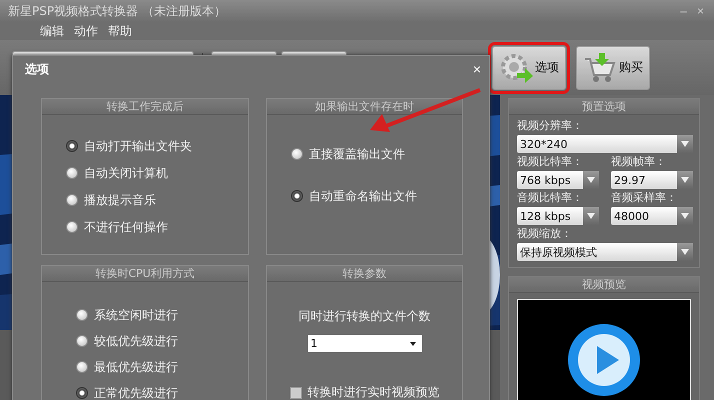  I want to click on radio-option: 自动重命名输出文件, so click(376, 196).